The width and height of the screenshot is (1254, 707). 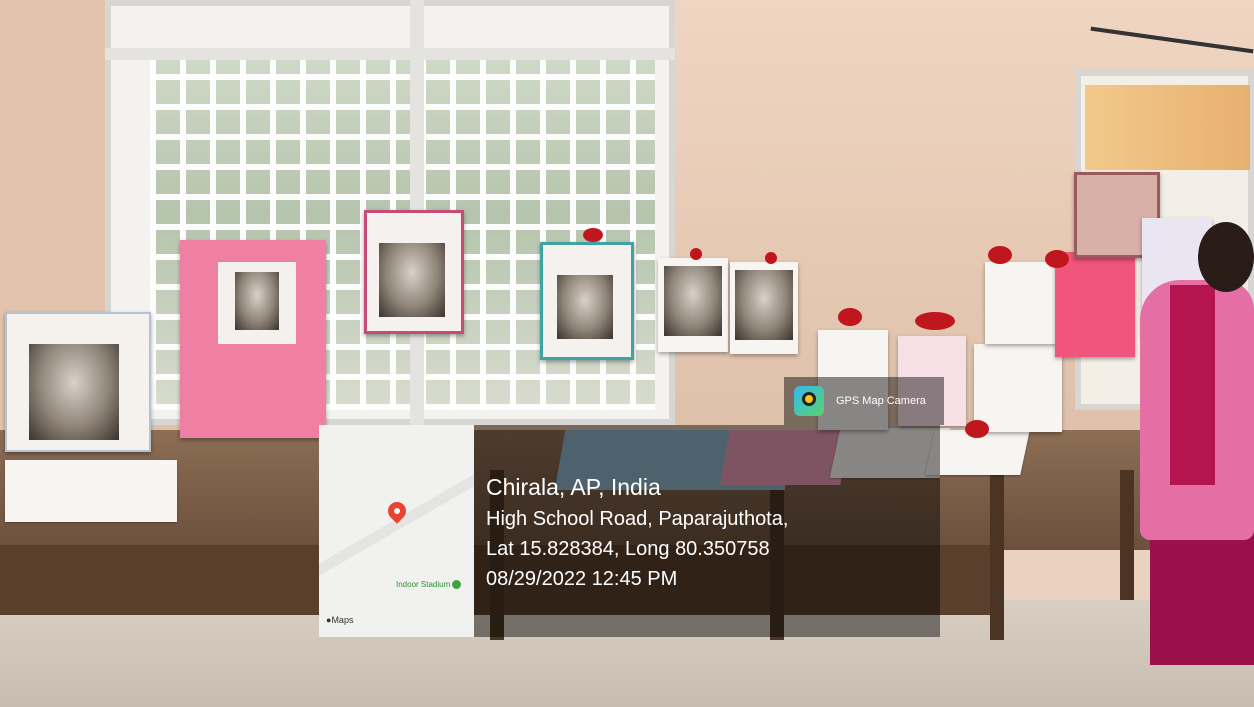 I want to click on map-attribution: ●Maps, so click(x=339, y=620).